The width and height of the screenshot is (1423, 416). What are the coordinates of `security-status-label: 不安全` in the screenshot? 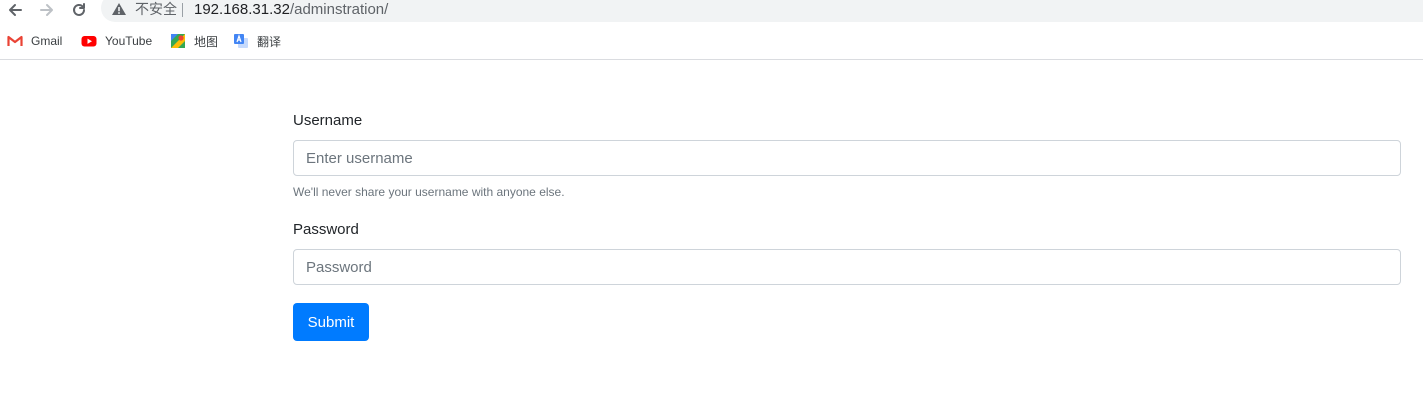 It's located at (156, 10).